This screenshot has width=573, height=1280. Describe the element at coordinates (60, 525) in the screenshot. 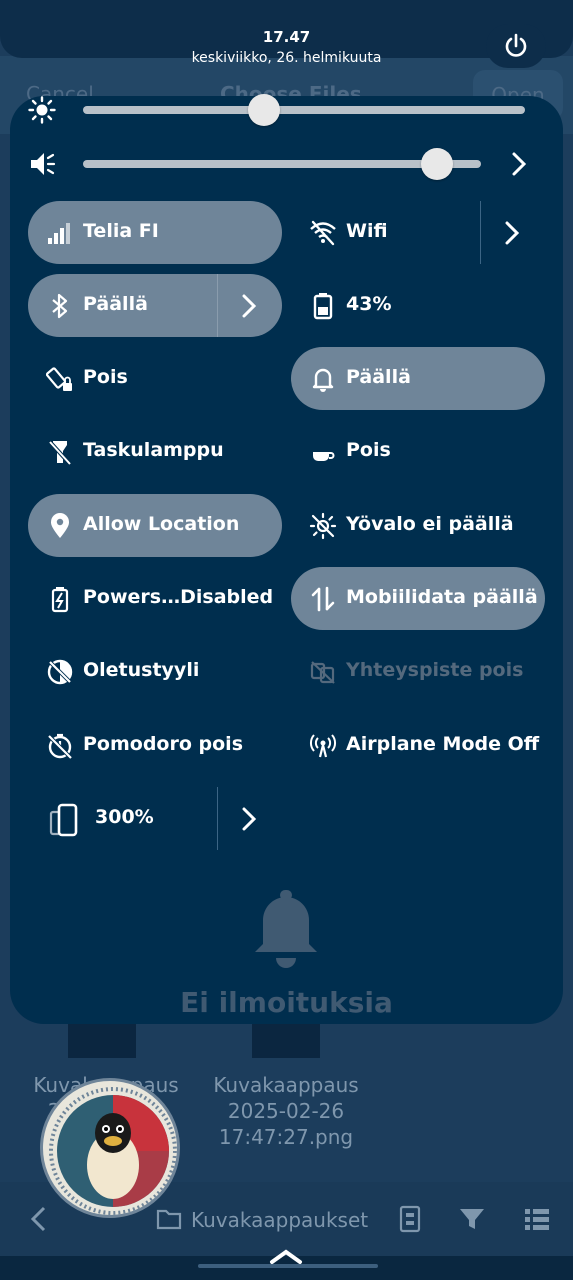

I see `location-icon` at that location.